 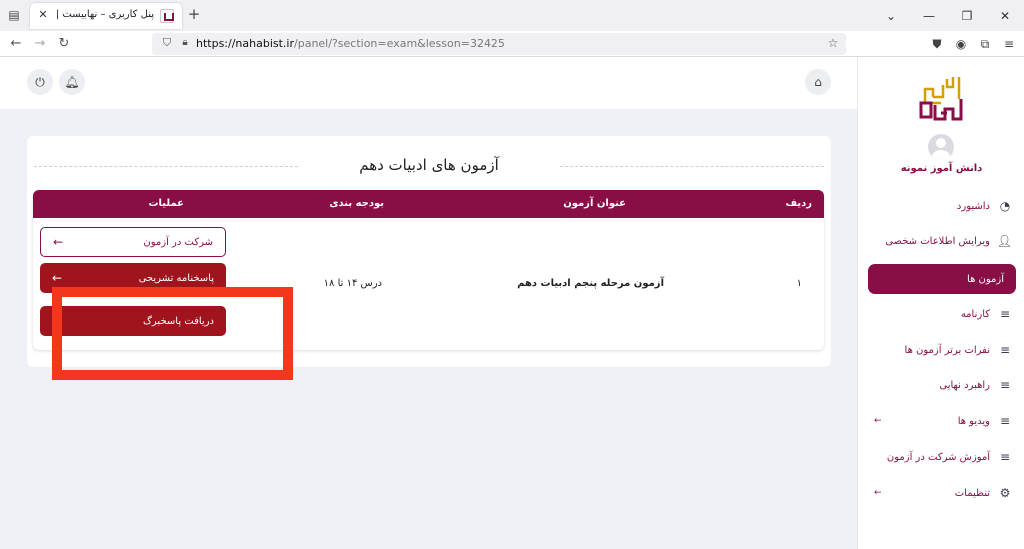 I want to click on row-index: ۱, so click(x=799, y=283).